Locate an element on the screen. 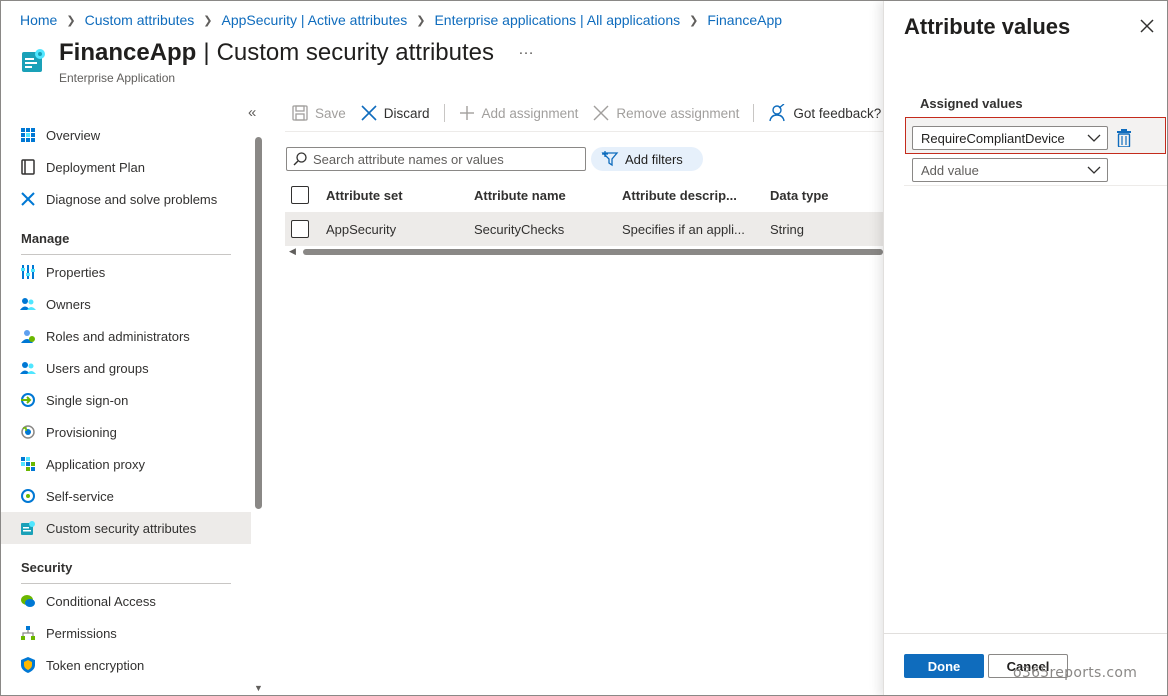 The width and height of the screenshot is (1168, 696). column-header-attribute-set: Attribute set is located at coordinates (364, 195).